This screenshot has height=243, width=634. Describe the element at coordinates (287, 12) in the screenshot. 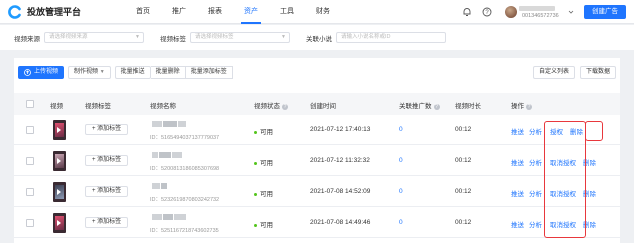

I see `nav-tools: 工具` at that location.